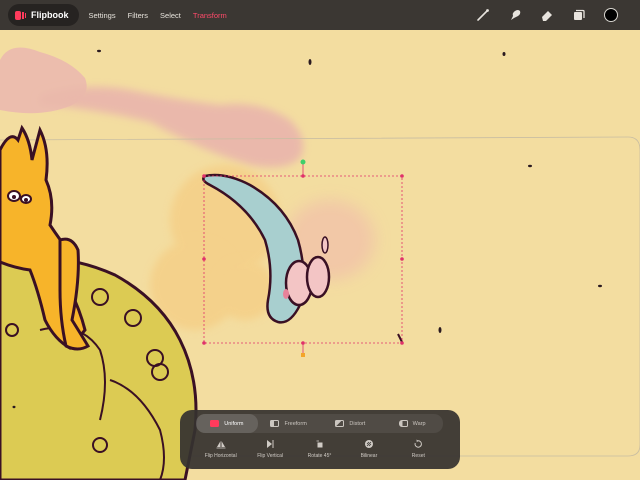  Describe the element at coordinates (270, 456) in the screenshot. I see `flip-vertical-label: Flip Vertical` at that location.